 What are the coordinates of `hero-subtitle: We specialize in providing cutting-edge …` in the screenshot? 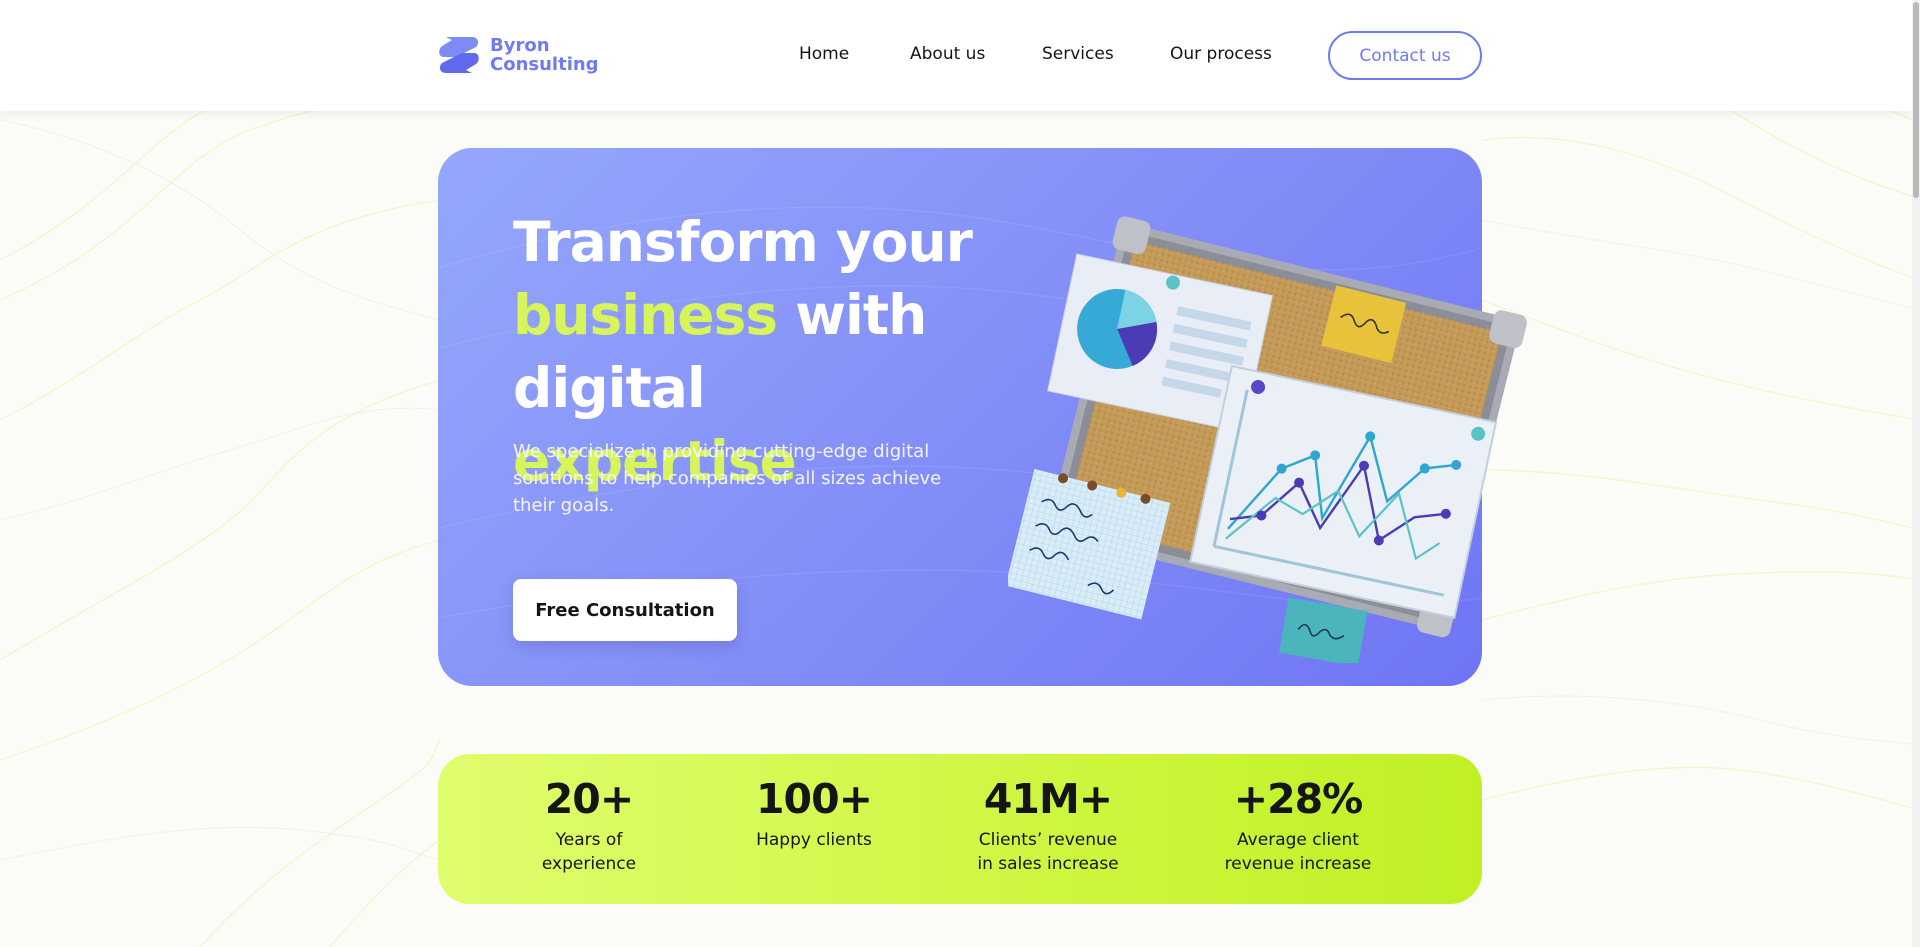 It's located at (727, 478).